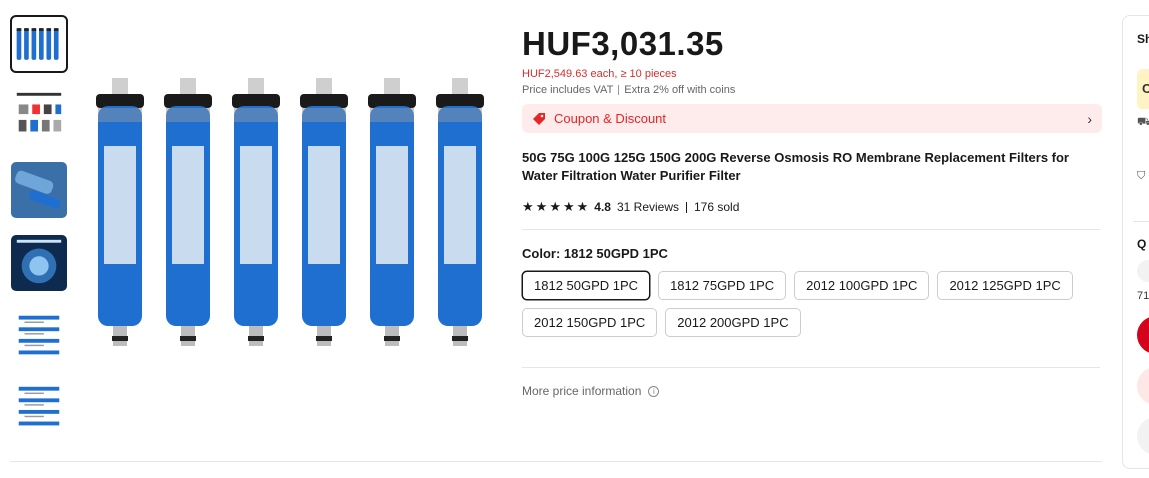 The height and width of the screenshot is (478, 1149). I want to click on color-option: 2012 200GPD 1PC, so click(733, 322).